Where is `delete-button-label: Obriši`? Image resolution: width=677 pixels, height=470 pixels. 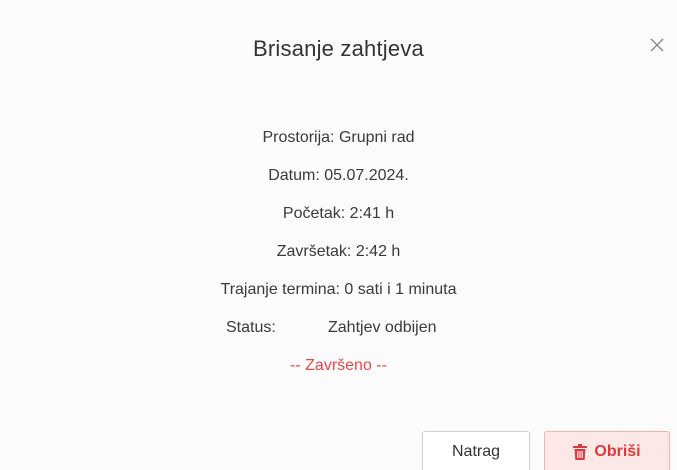
delete-button-label: Obriši is located at coordinates (617, 451).